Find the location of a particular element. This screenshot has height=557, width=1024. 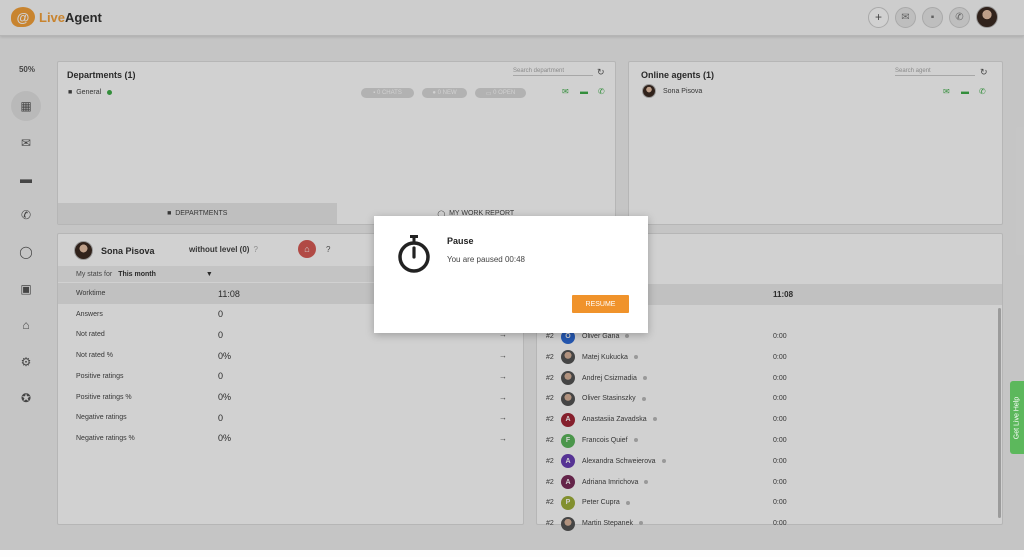

modal-title: Pause is located at coordinates (460, 241).